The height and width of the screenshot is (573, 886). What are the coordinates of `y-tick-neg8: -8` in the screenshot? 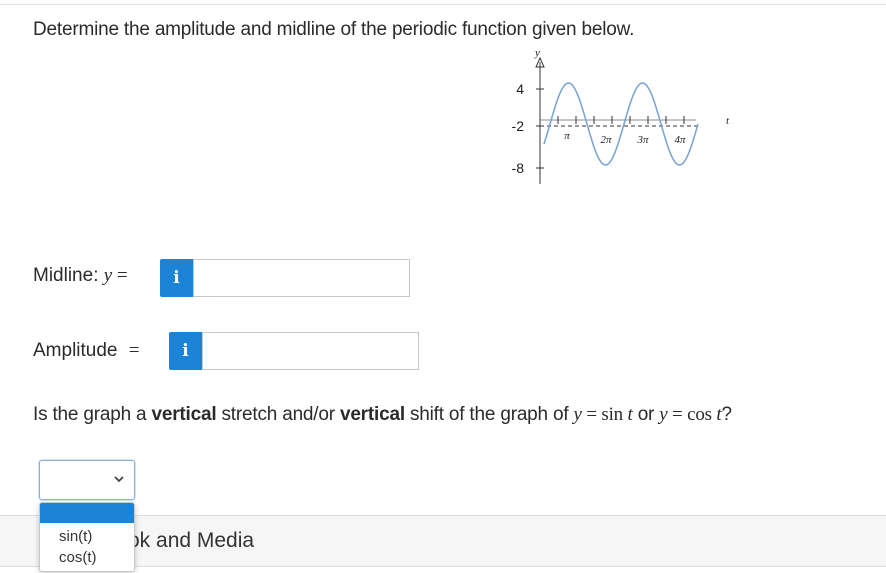 It's located at (518, 168).